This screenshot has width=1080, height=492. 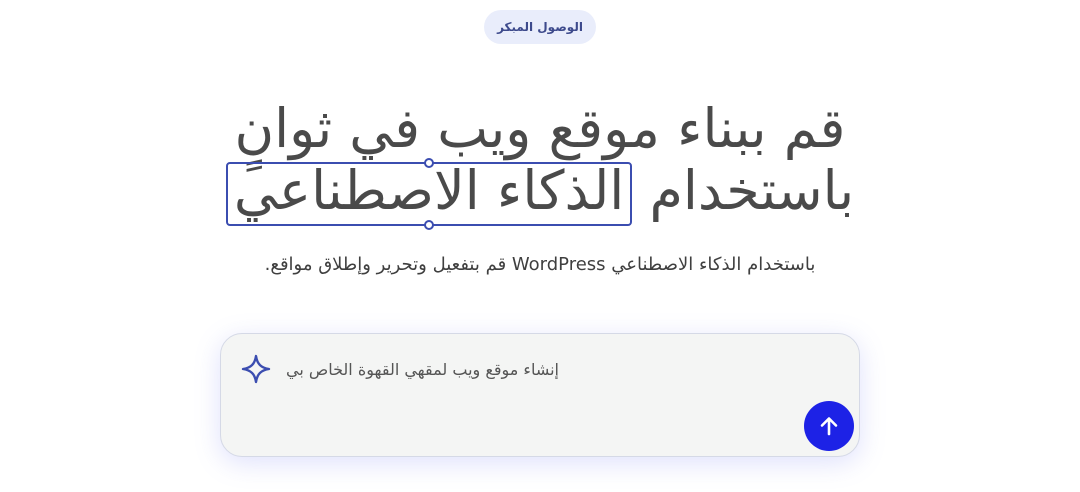 I want to click on send-button, so click(x=829, y=426).